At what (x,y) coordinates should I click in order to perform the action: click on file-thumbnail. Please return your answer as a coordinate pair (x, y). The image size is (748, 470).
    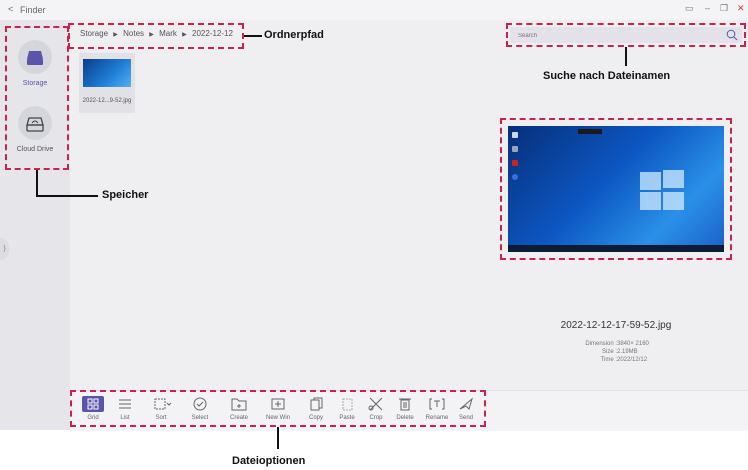
    Looking at the image, I should click on (107, 73).